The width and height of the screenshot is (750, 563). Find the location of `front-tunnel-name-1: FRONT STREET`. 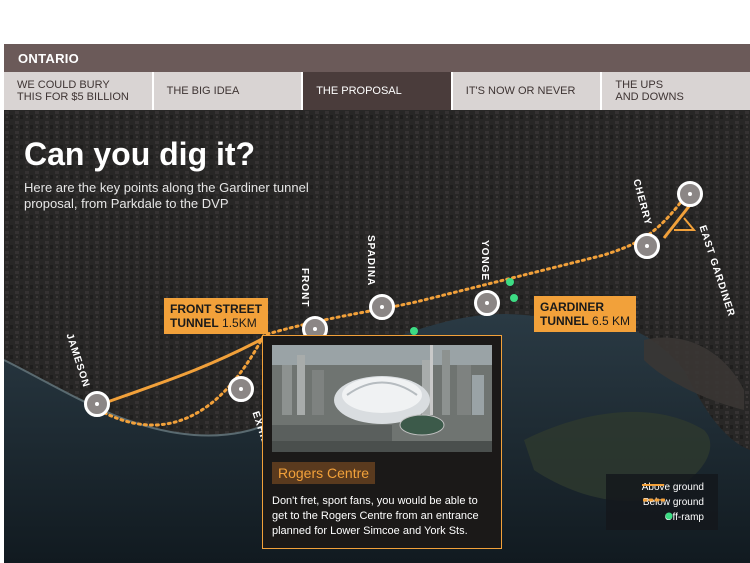

front-tunnel-name-1: FRONT STREET is located at coordinates (216, 309).